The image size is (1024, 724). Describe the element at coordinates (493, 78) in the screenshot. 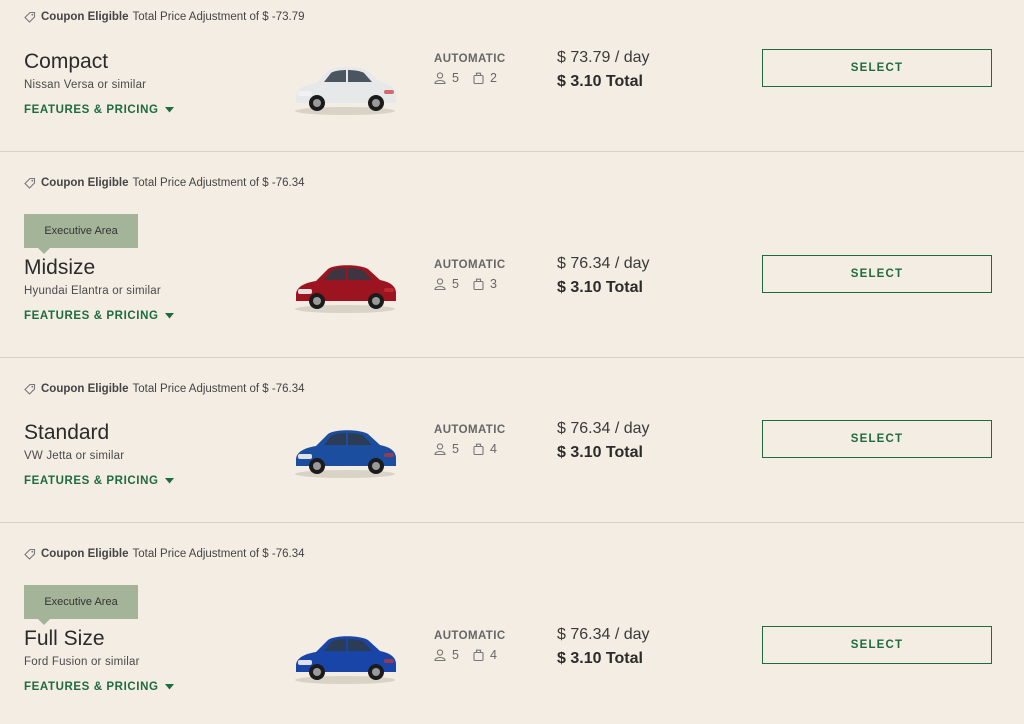

I see `bag-count: 2` at that location.